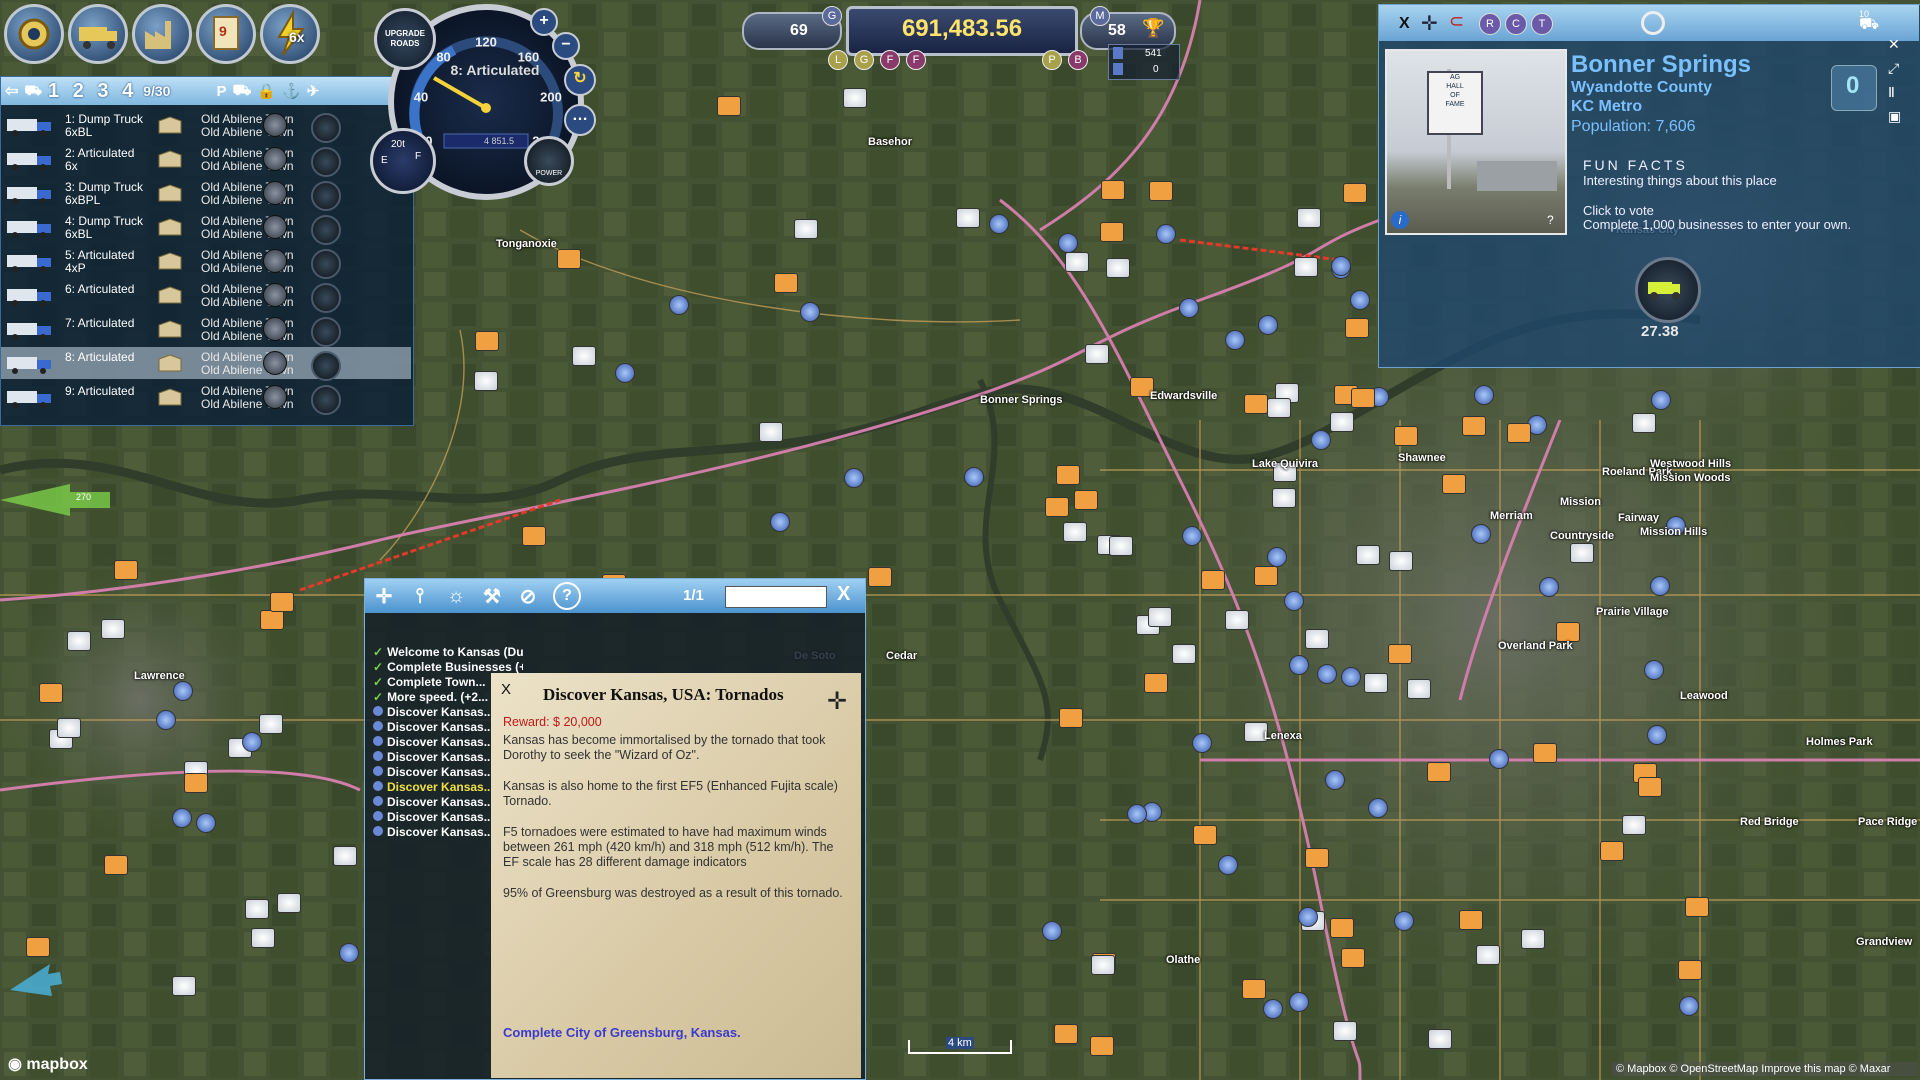  What do you see at coordinates (1542, 24) in the screenshot?
I see `info-tab-t: T` at bounding box center [1542, 24].